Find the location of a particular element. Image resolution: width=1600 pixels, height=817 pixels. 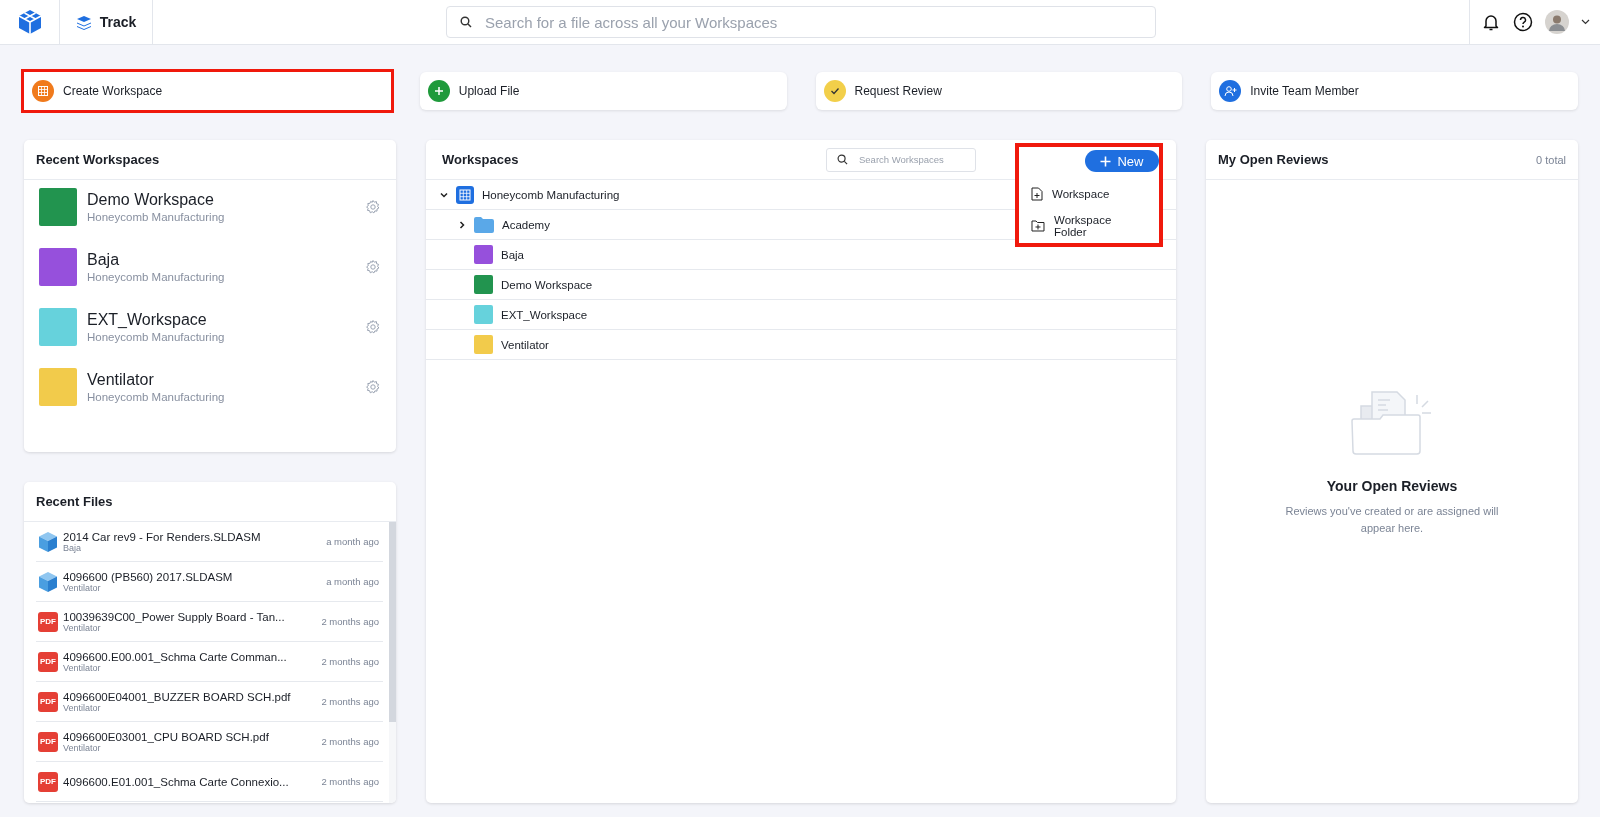

tree-label: Ventilator is located at coordinates (525, 344).